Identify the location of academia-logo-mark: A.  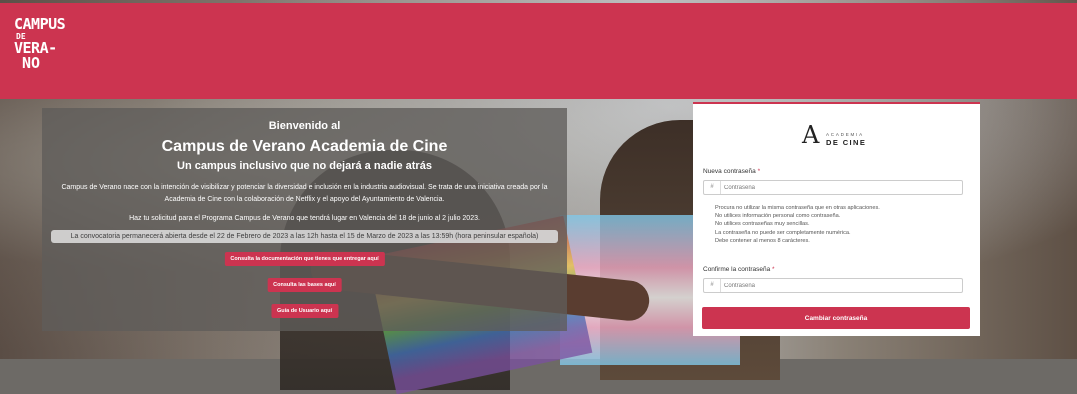
(811, 135).